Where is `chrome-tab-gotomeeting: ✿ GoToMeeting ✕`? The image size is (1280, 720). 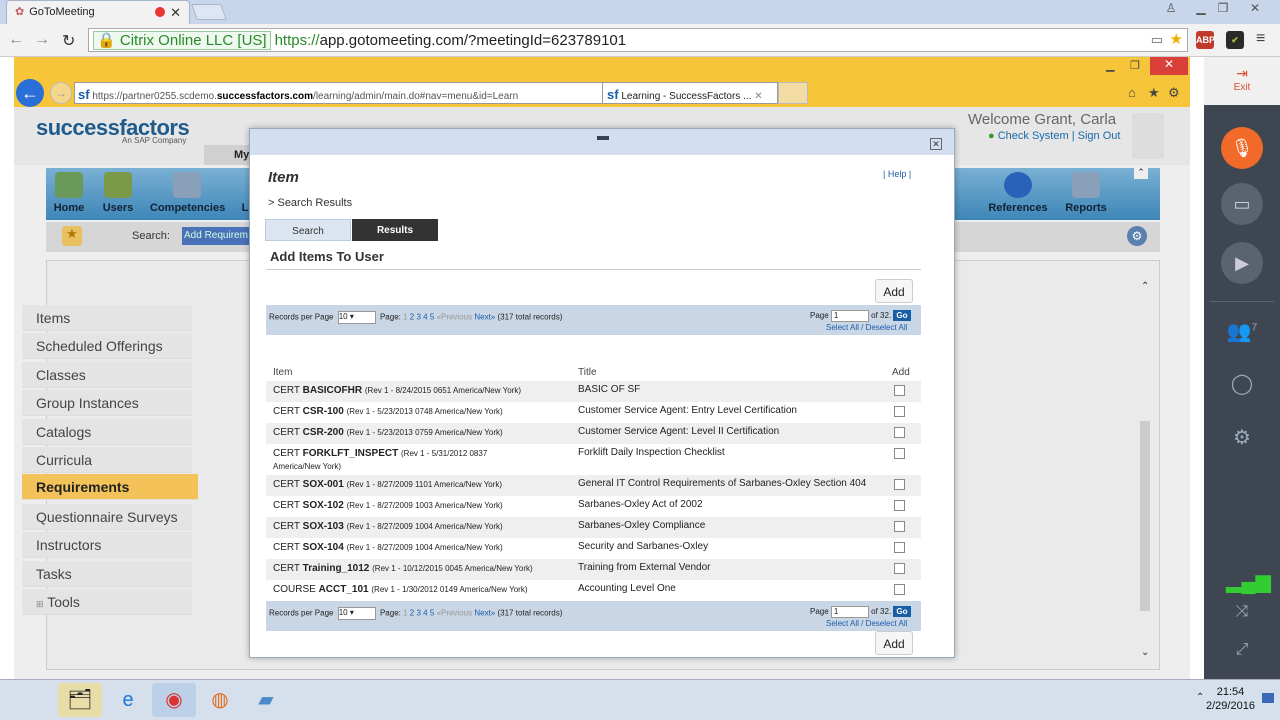
chrome-tab-gotomeeting: ✿ GoToMeeting ✕ is located at coordinates (98, 12).